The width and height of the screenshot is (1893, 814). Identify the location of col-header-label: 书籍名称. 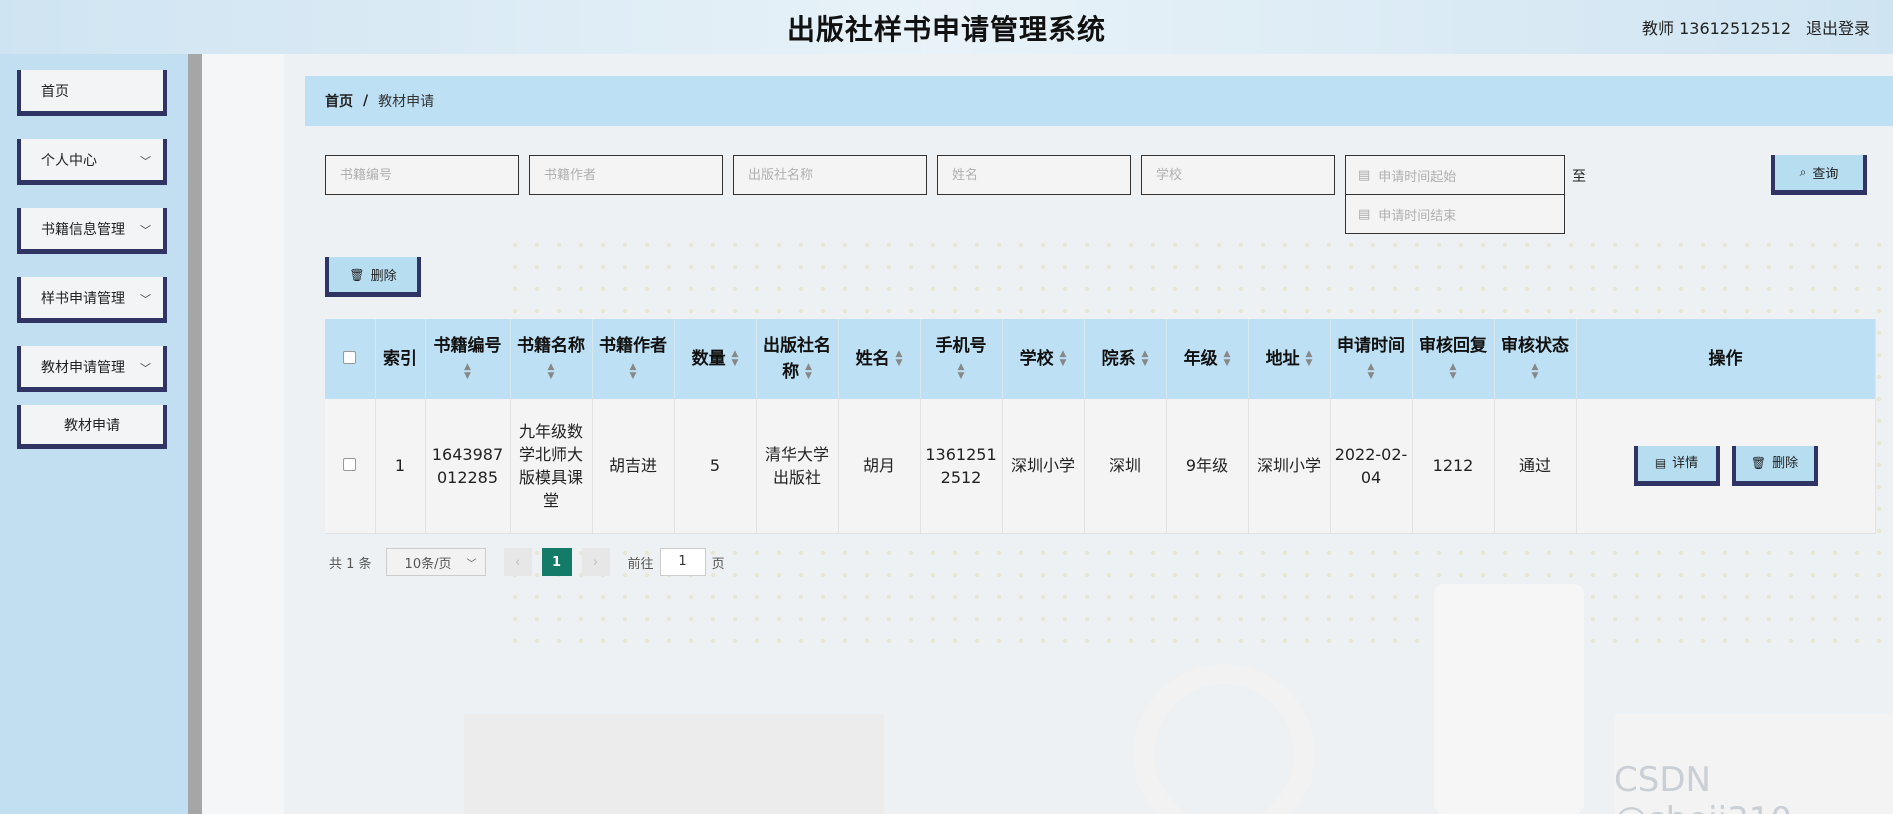
(551, 346).